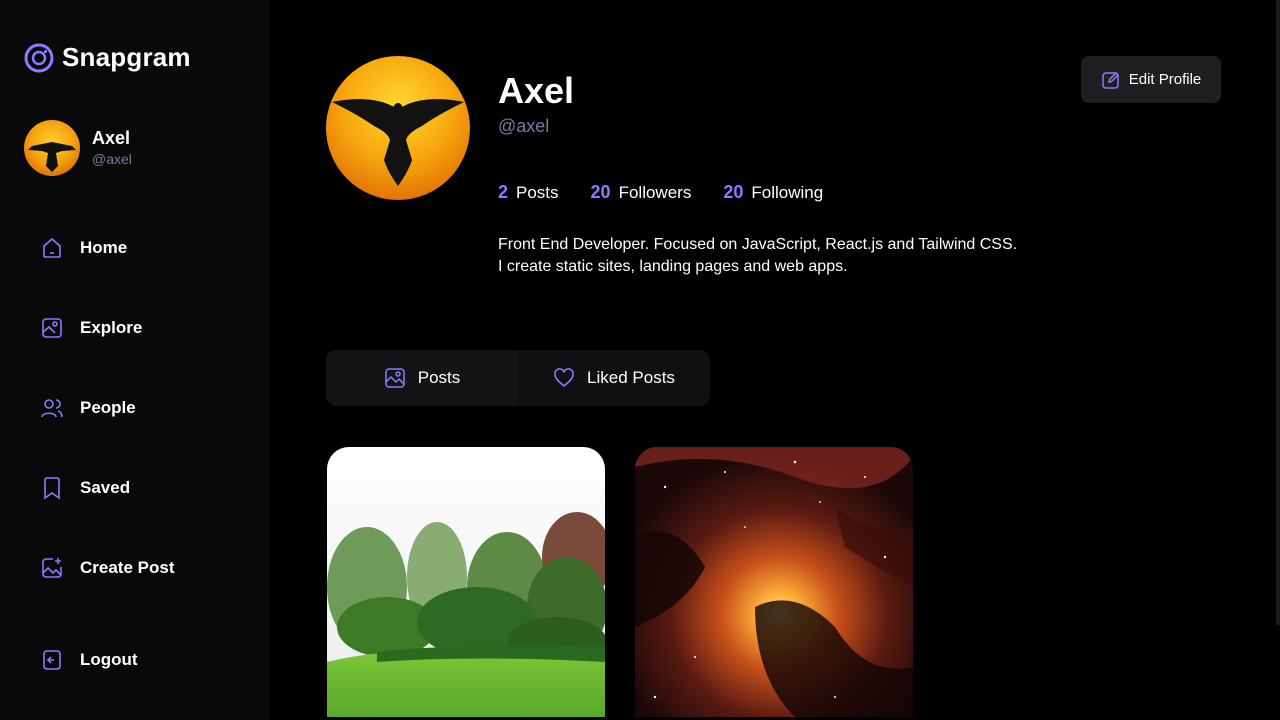  What do you see at coordinates (787, 192) in the screenshot?
I see `stat-label: Following` at bounding box center [787, 192].